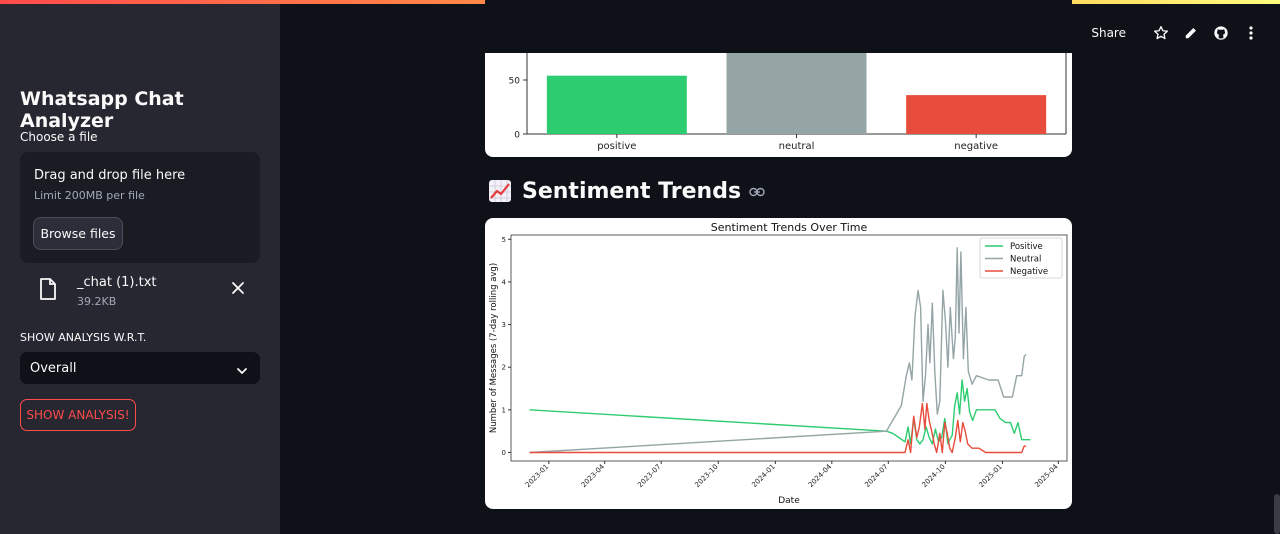 The width and height of the screenshot is (1280, 534). Describe the element at coordinates (1025, 260) in the screenshot. I see `legend-label: Neutral` at that location.